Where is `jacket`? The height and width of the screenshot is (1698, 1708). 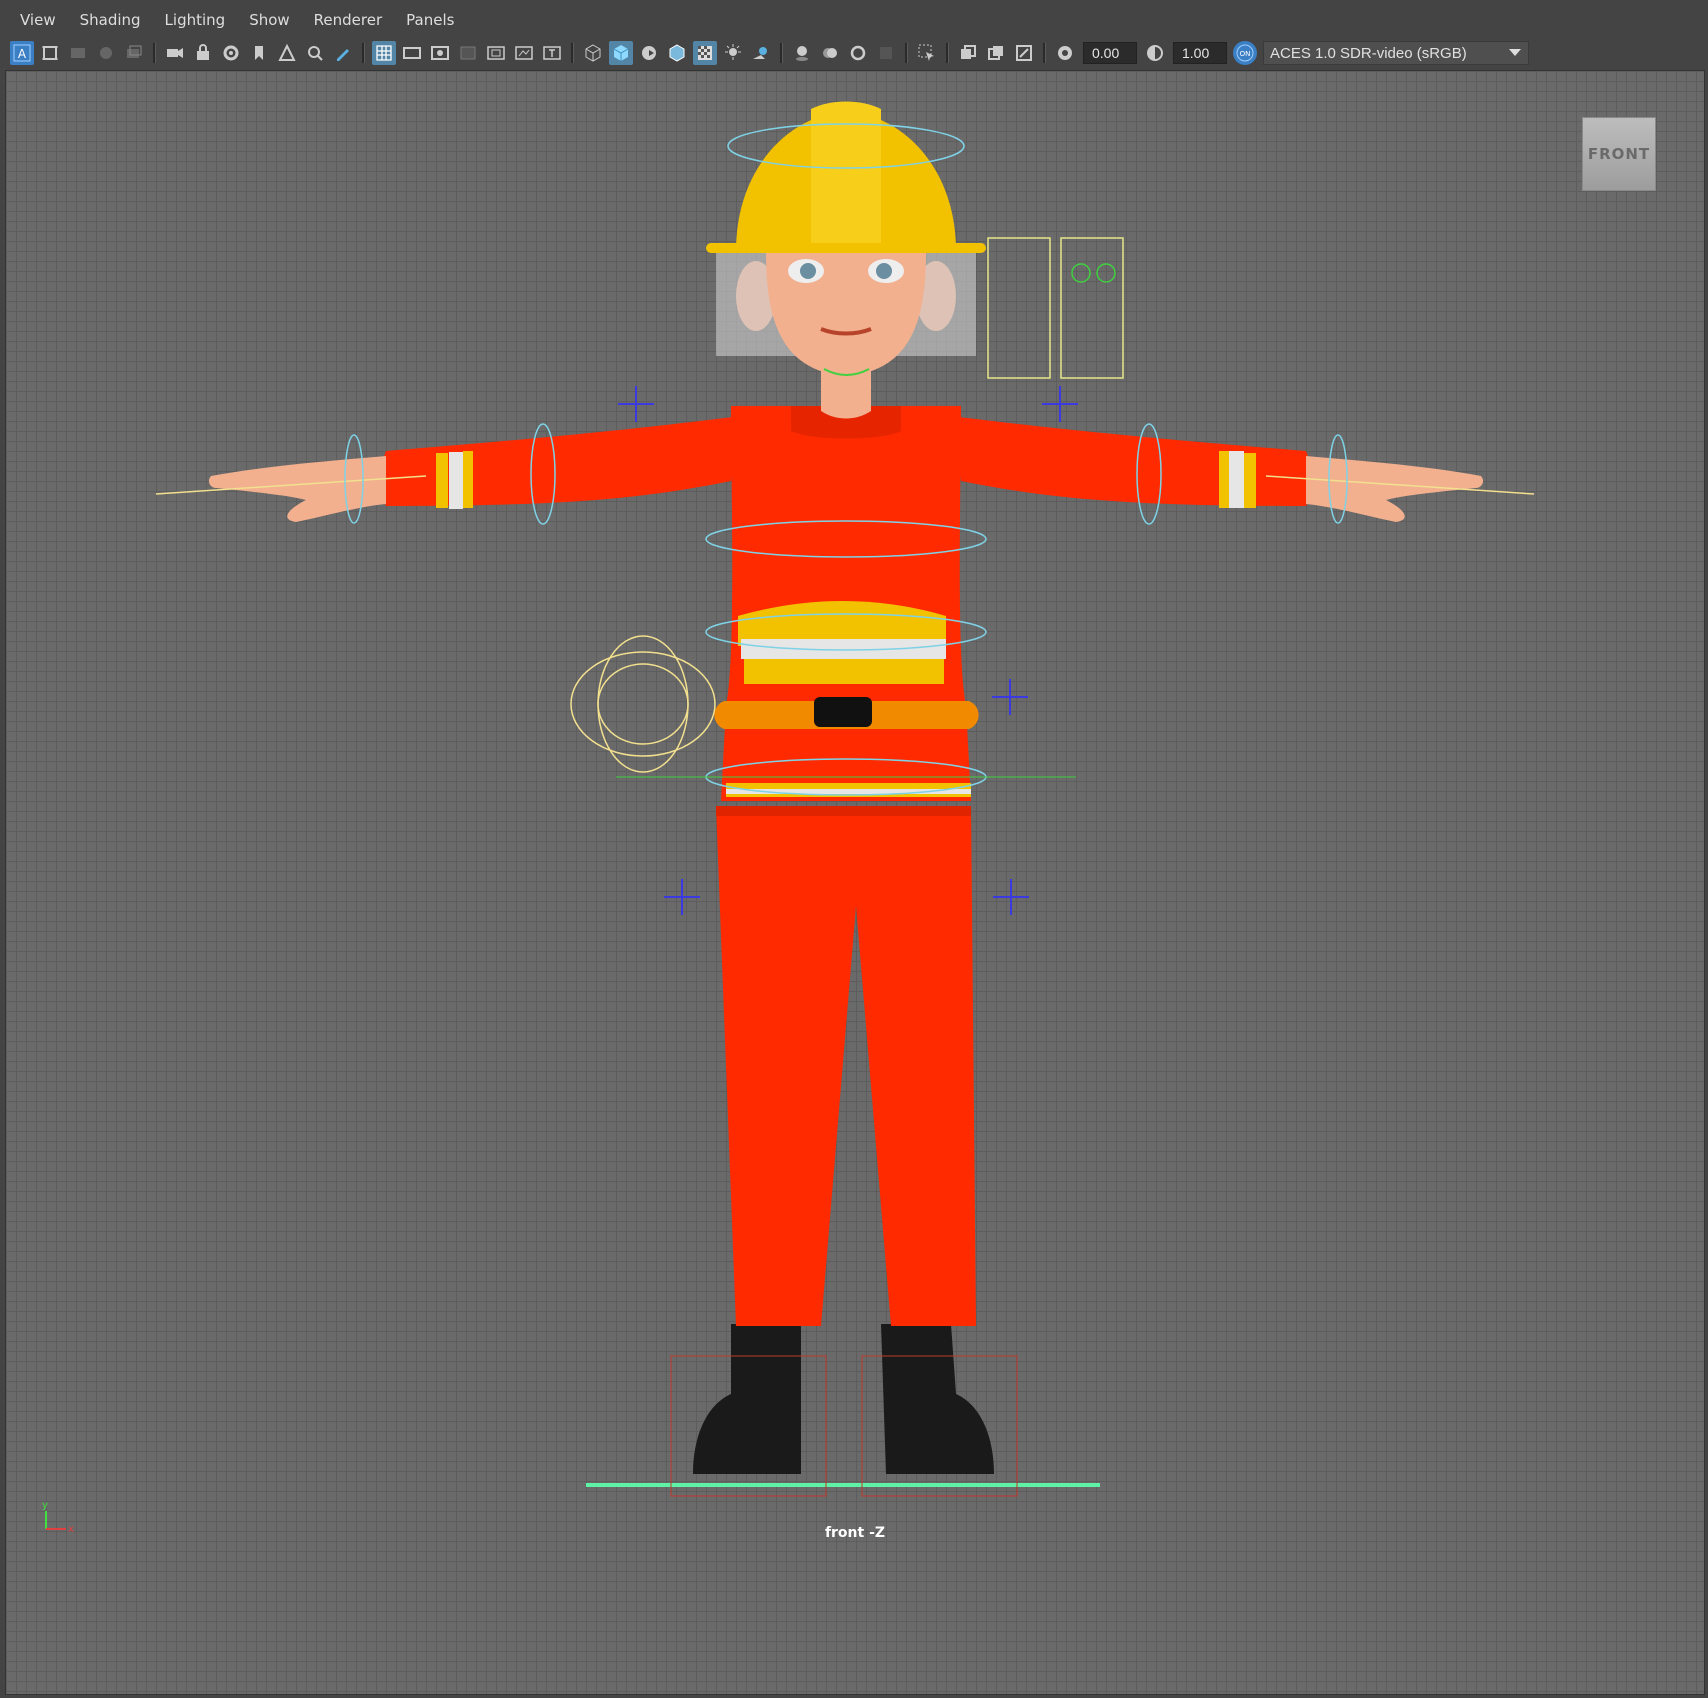 jacket is located at coordinates (846, 603).